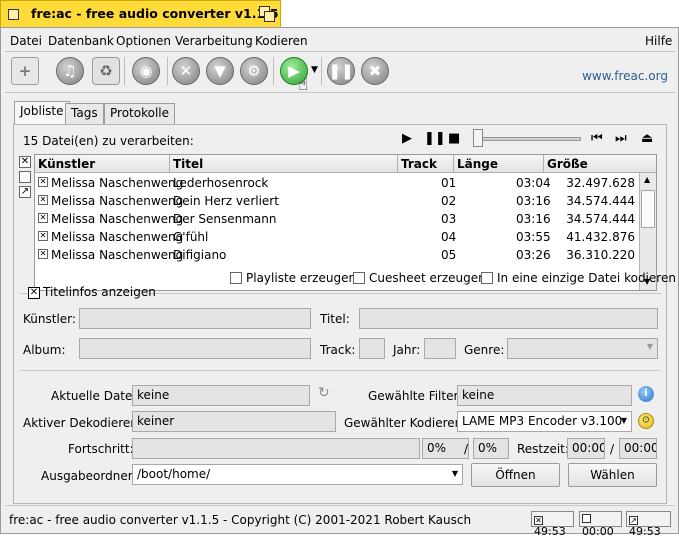 The height and width of the screenshot is (538, 679). What do you see at coordinates (23, 293) in the screenshot?
I see `titleinfo-group-border` at bounding box center [23, 293].